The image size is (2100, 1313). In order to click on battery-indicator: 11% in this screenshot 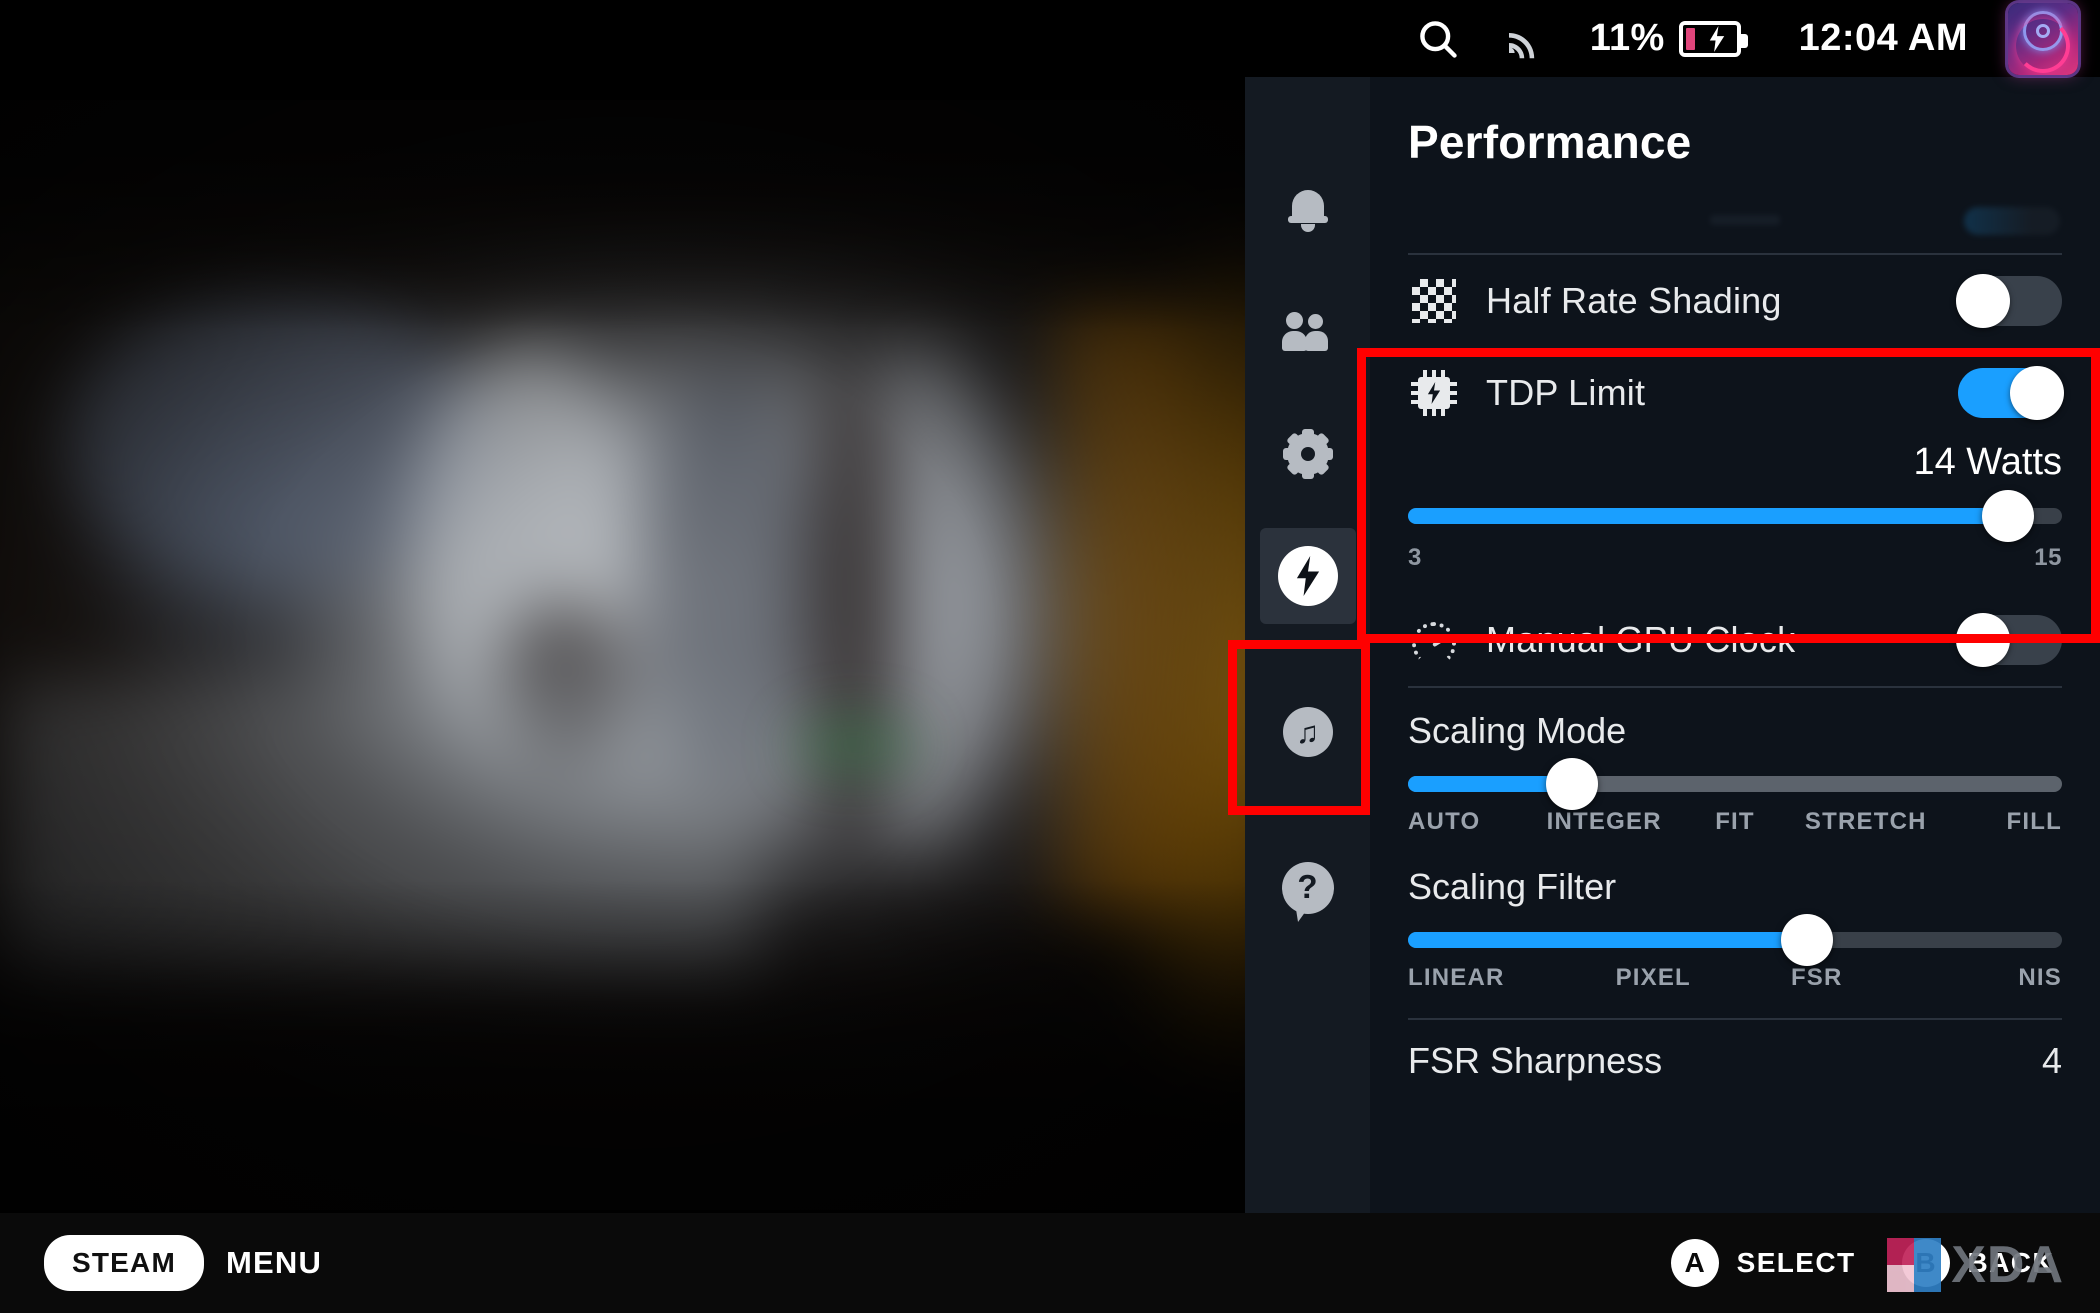, I will do `click(1668, 38)`.